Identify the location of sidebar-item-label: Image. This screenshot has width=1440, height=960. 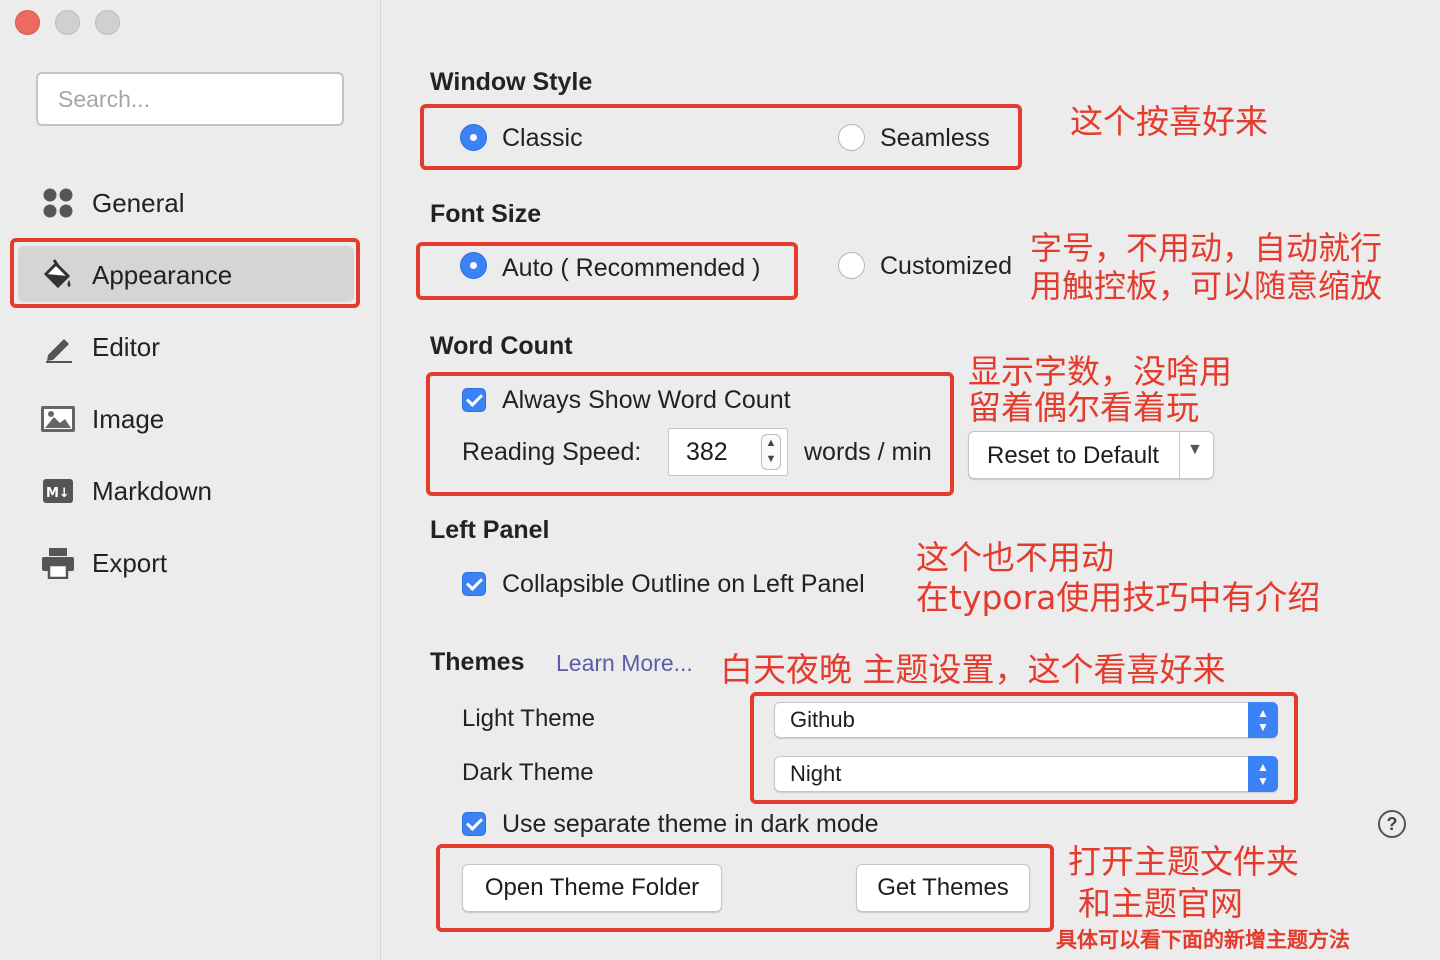
(128, 418).